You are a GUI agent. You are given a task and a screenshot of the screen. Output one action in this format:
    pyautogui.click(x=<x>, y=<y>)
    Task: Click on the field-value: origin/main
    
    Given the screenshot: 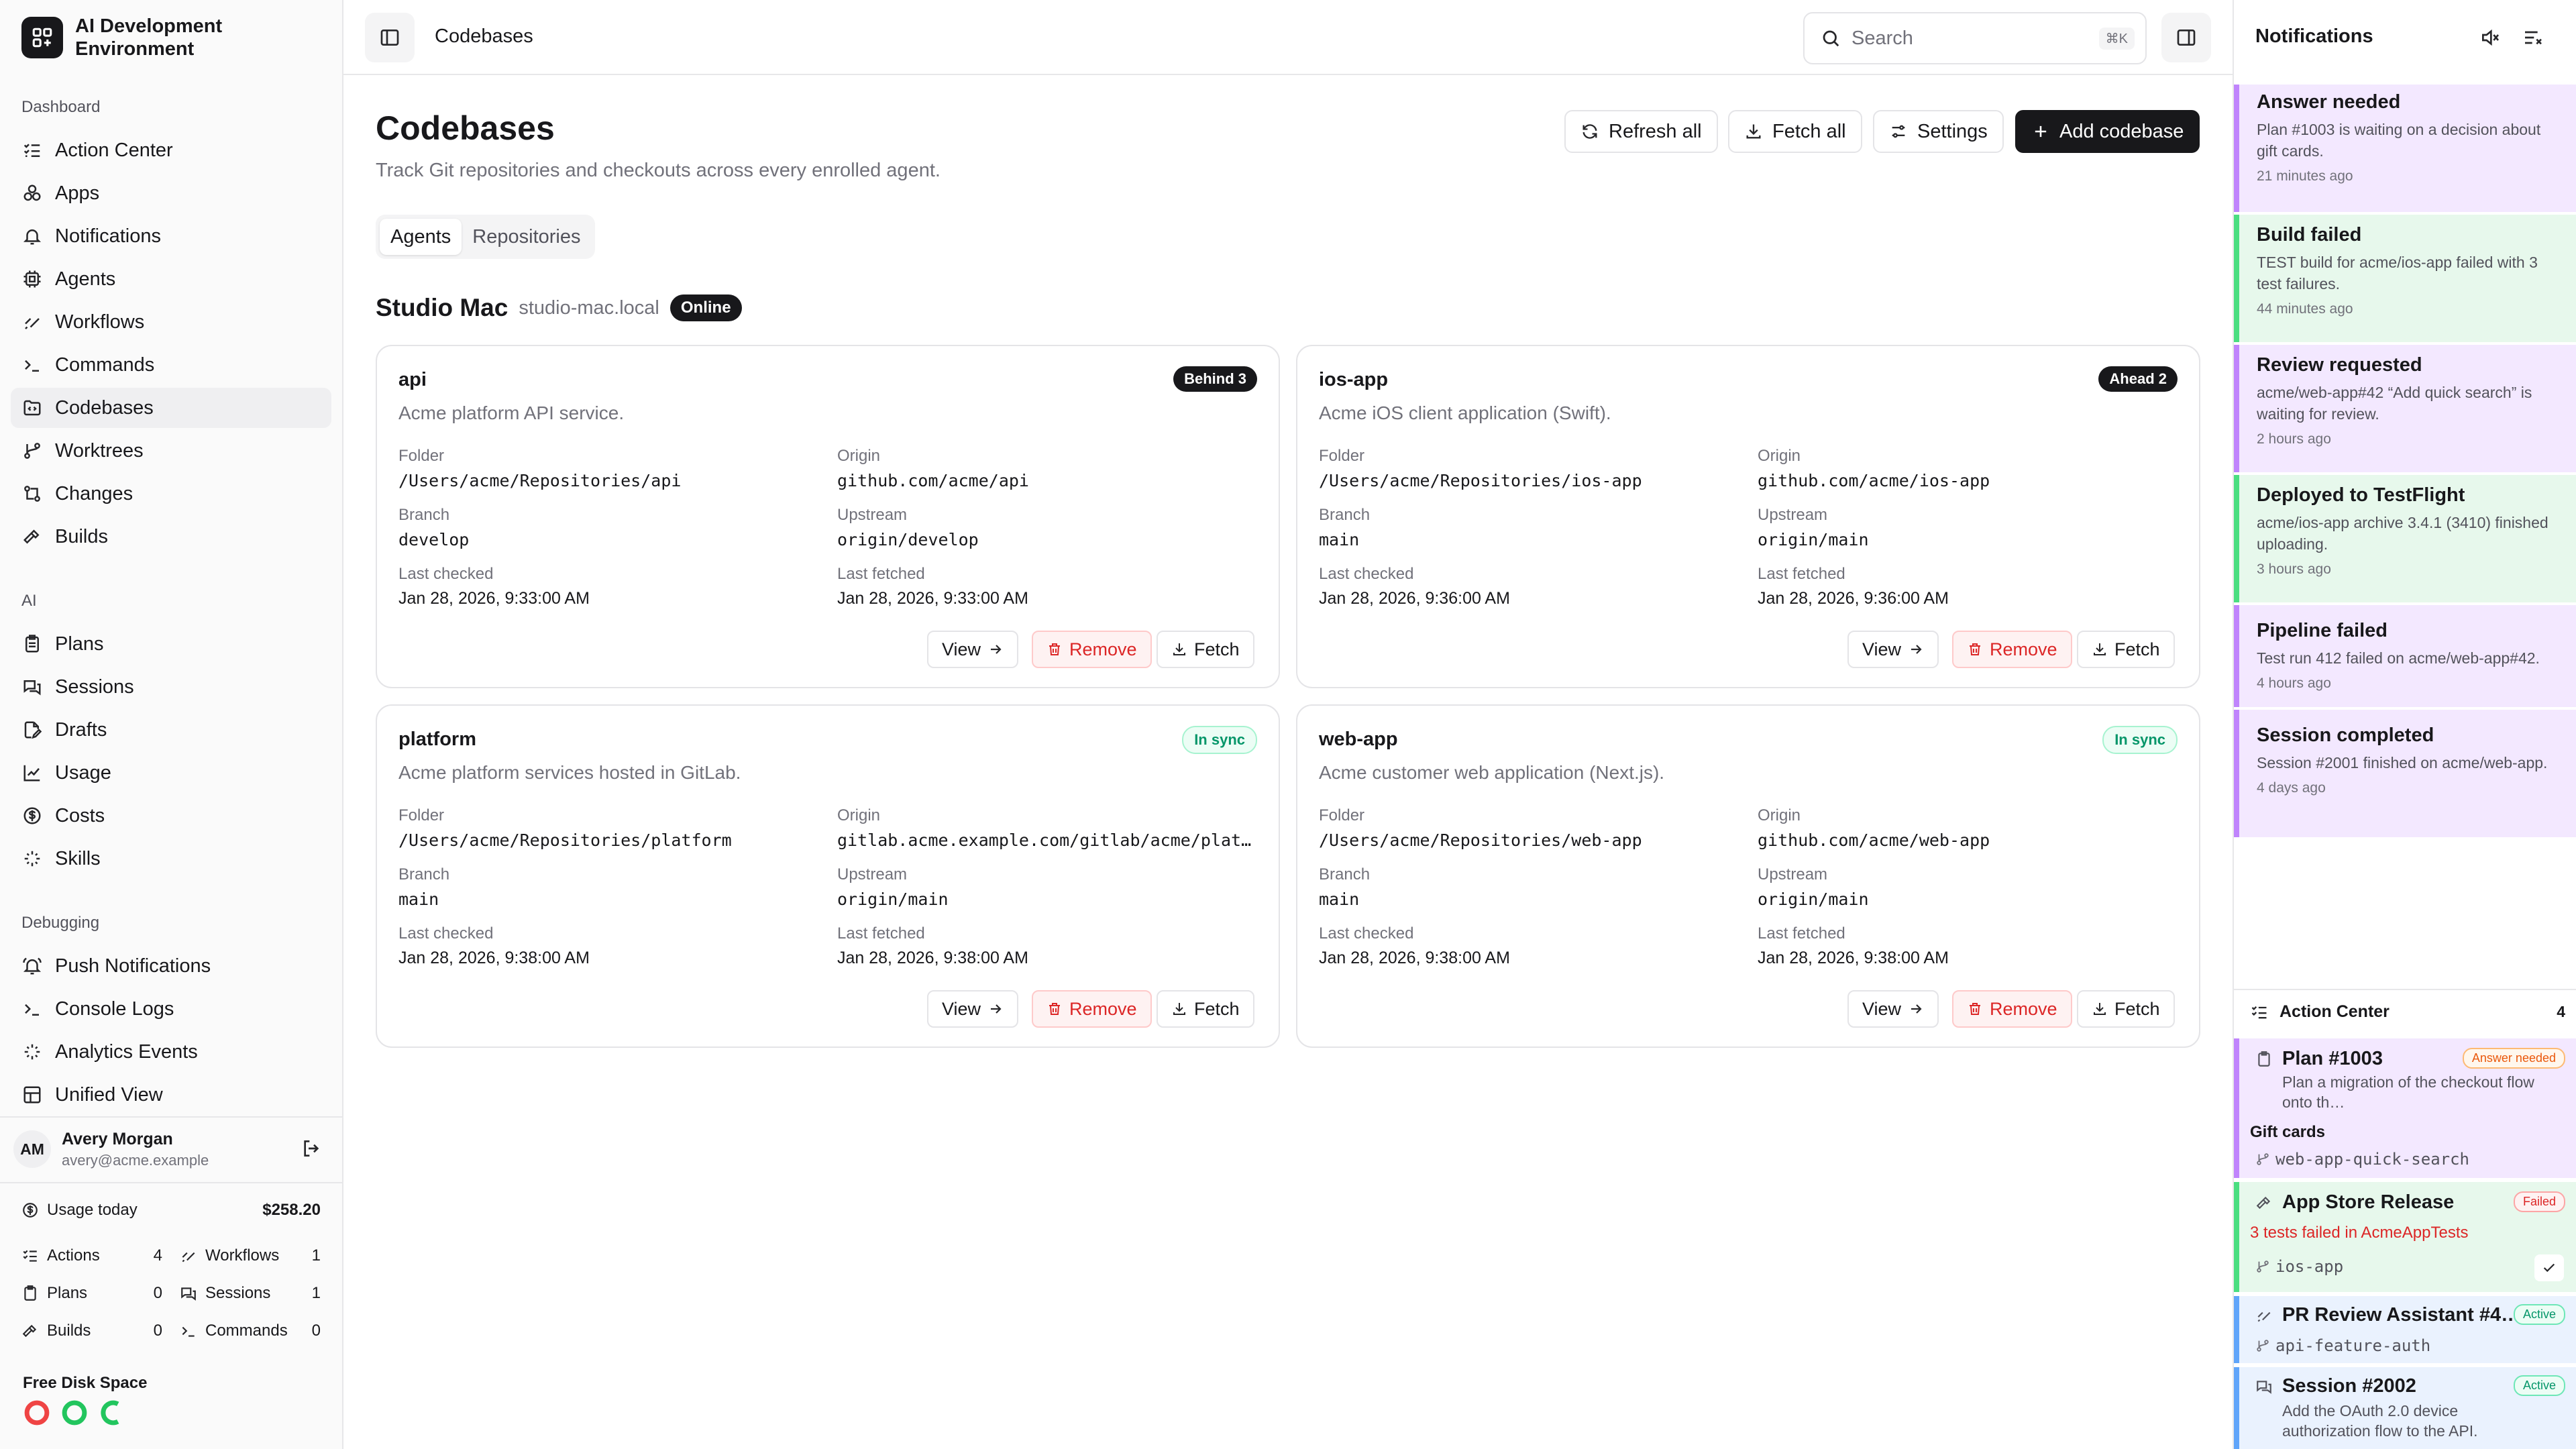 What is the action you would take?
    pyautogui.click(x=893, y=899)
    